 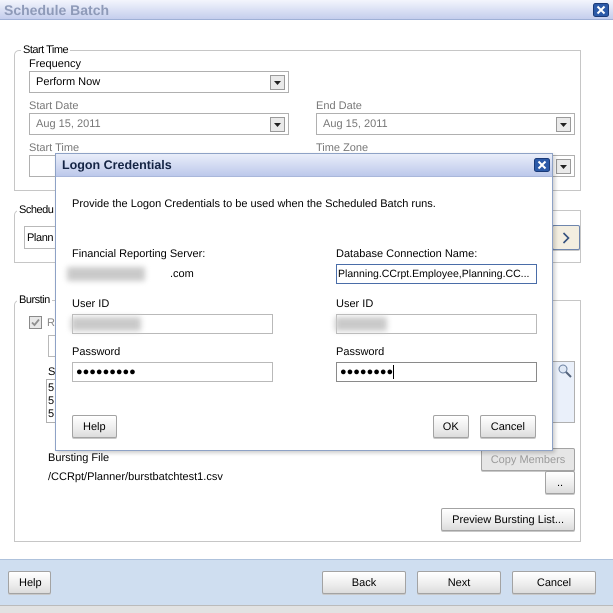 I want to click on password-field: ●●●●●●●●●, so click(x=172, y=372).